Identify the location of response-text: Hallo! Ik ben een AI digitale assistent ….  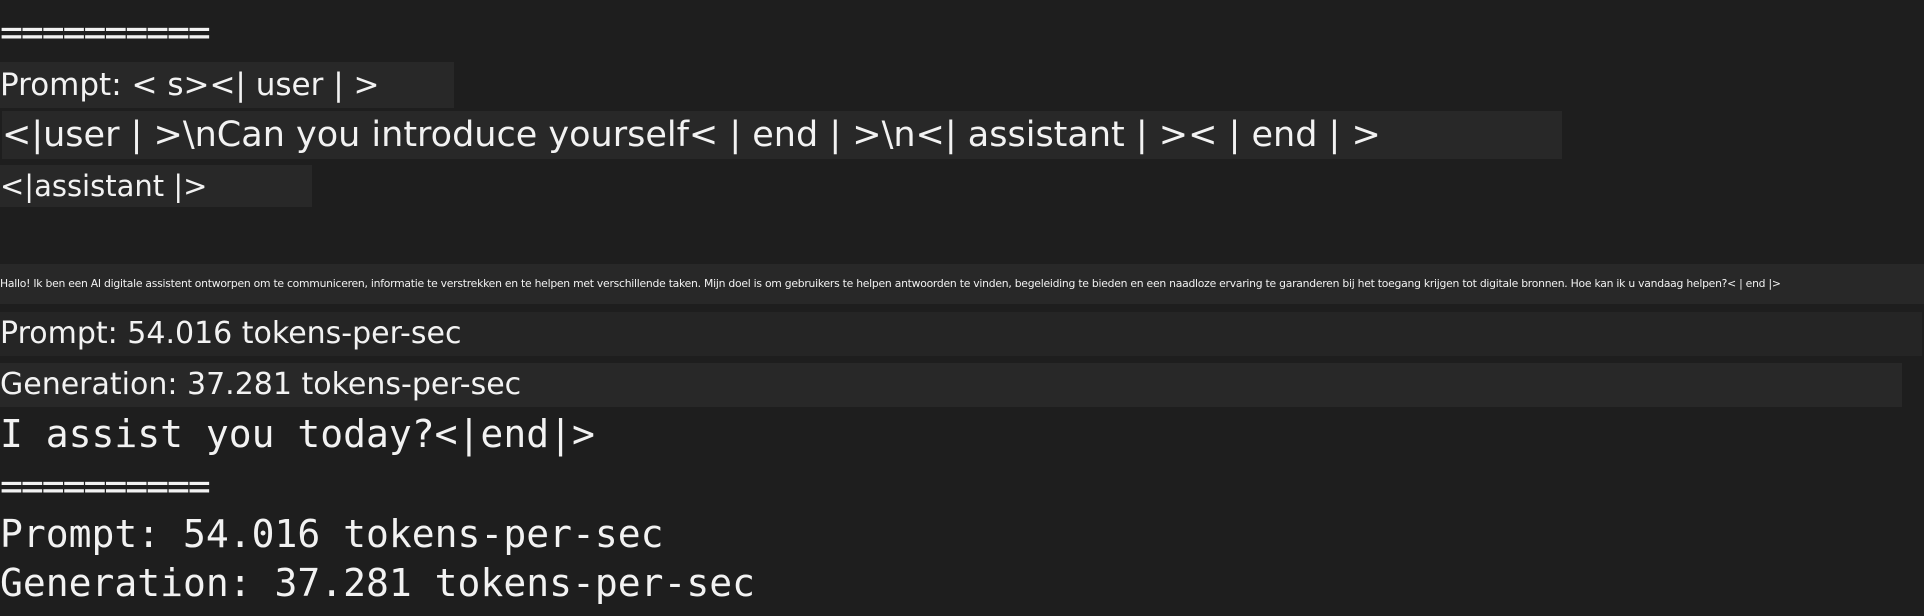
(962, 284).